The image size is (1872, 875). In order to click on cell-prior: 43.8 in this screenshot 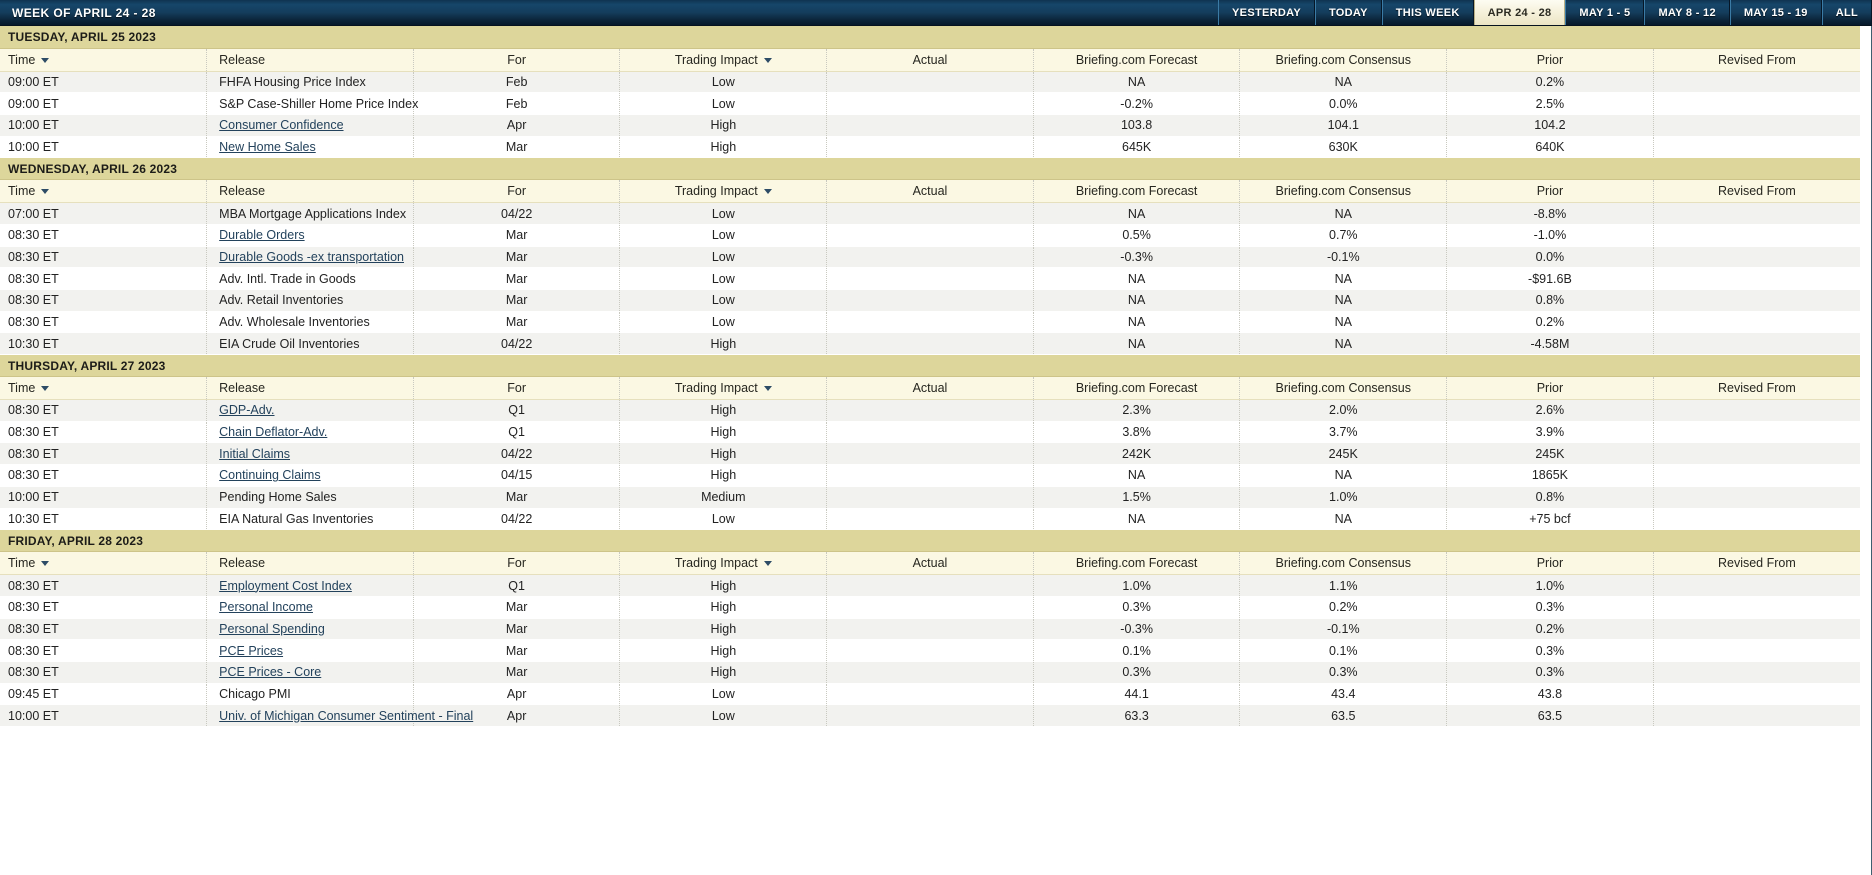, I will do `click(1550, 694)`.